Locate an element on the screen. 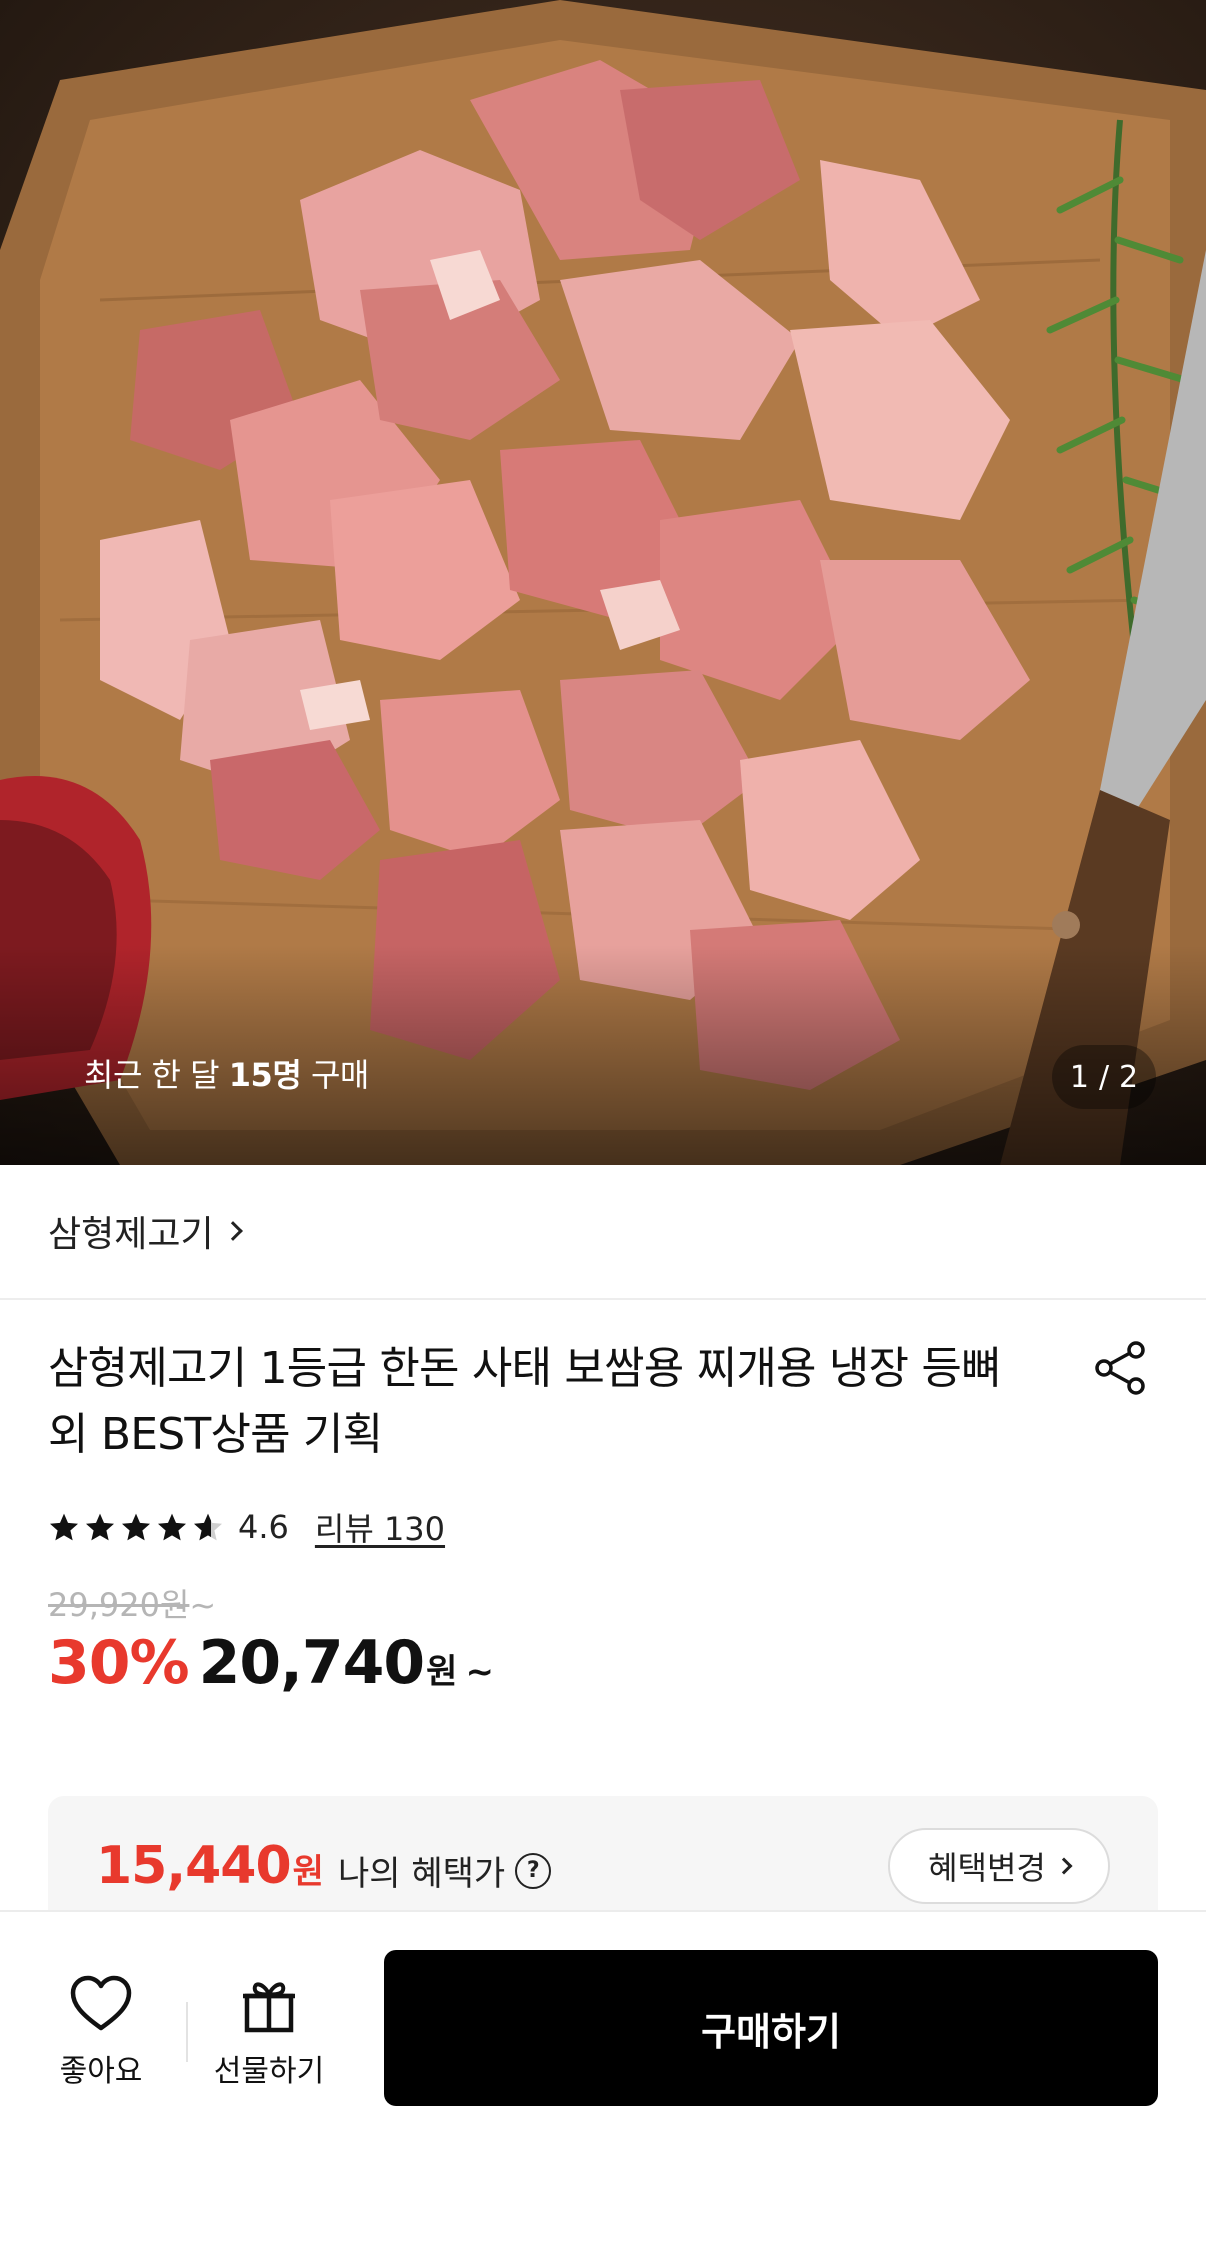  rating-value: 4.6 is located at coordinates (263, 1527).